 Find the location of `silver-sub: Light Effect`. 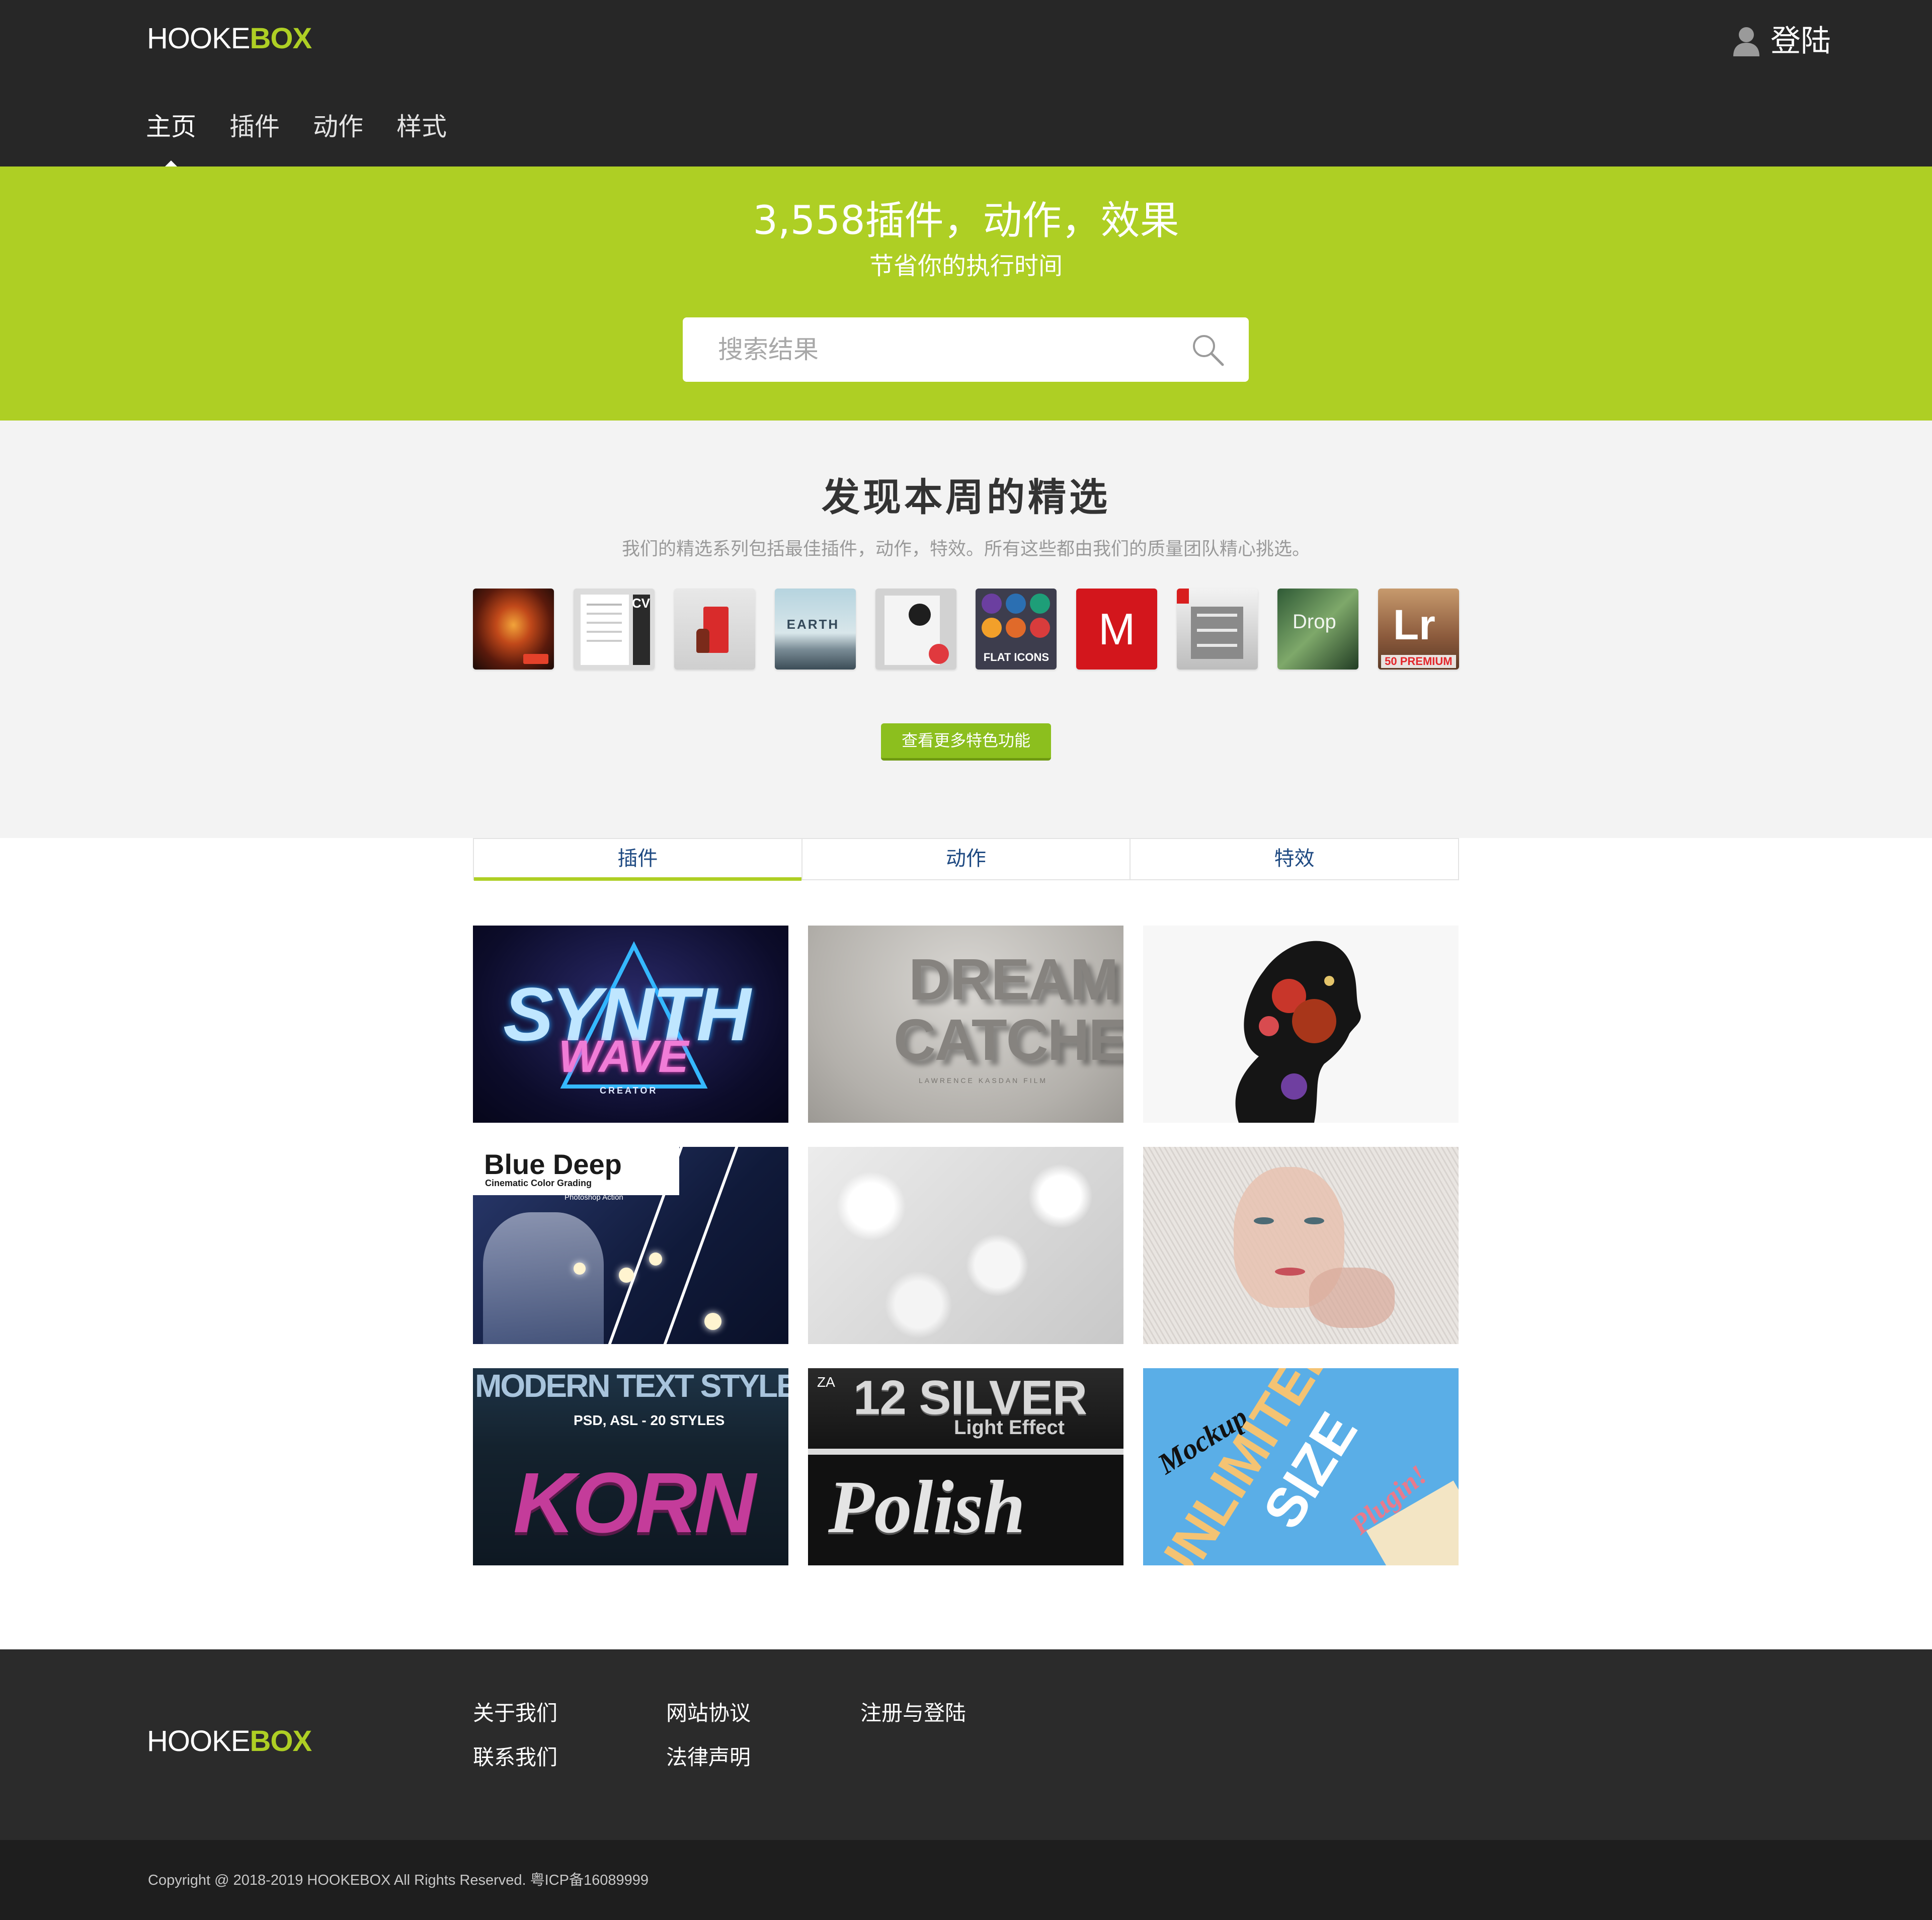

silver-sub: Light Effect is located at coordinates (1009, 1428).